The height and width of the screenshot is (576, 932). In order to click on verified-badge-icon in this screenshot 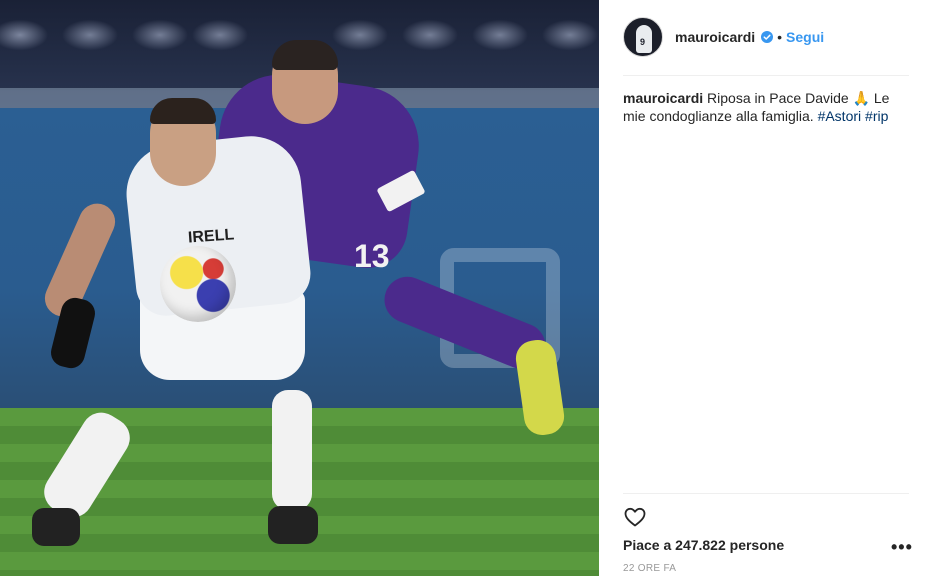, I will do `click(767, 37)`.